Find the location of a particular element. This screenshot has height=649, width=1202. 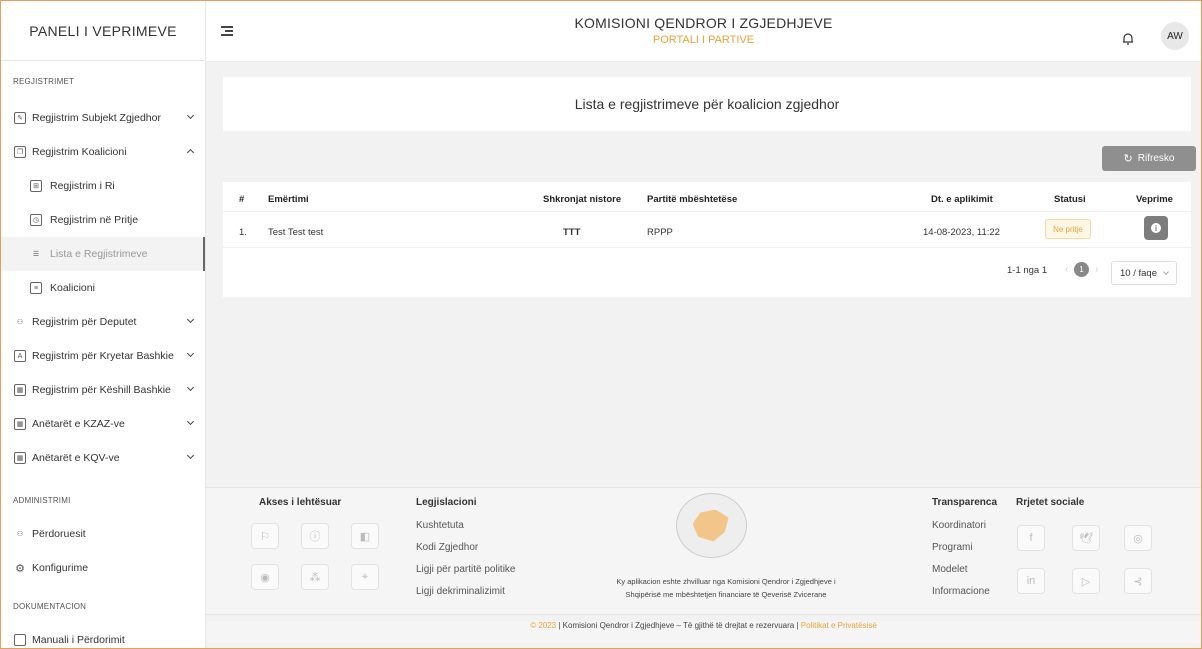

sidebar-item-label: Regjistrim për Kryetar Bashkie is located at coordinates (103, 356).